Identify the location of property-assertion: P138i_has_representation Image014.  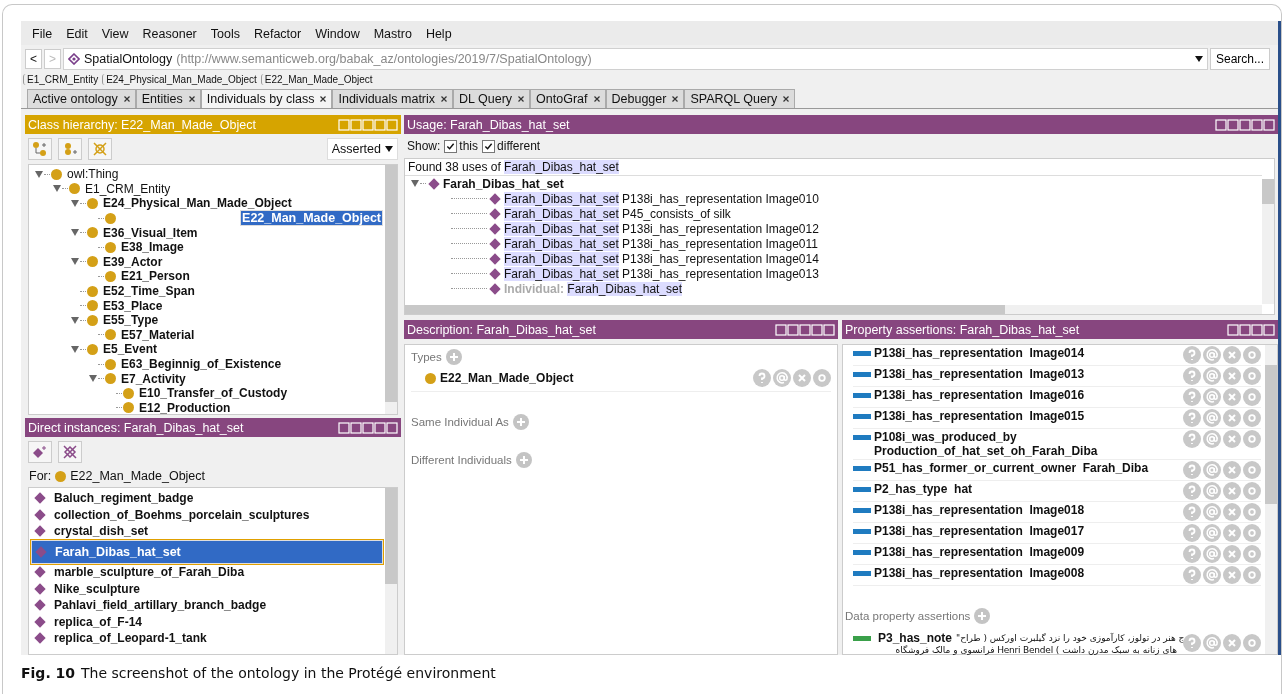
(1024, 353).